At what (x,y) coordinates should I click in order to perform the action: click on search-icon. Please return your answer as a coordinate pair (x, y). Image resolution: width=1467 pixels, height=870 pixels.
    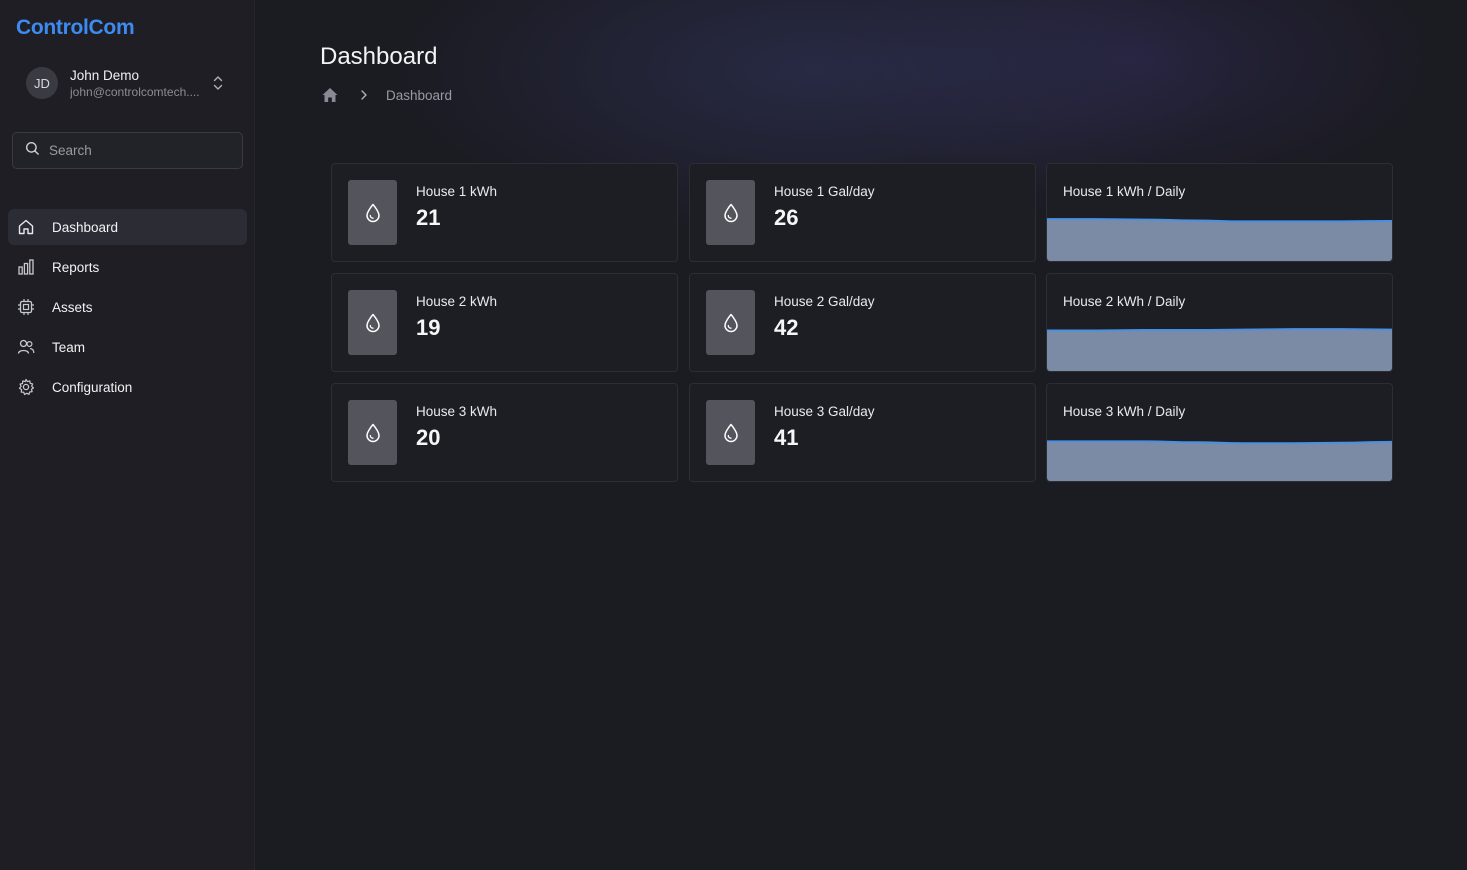
    Looking at the image, I should click on (32, 151).